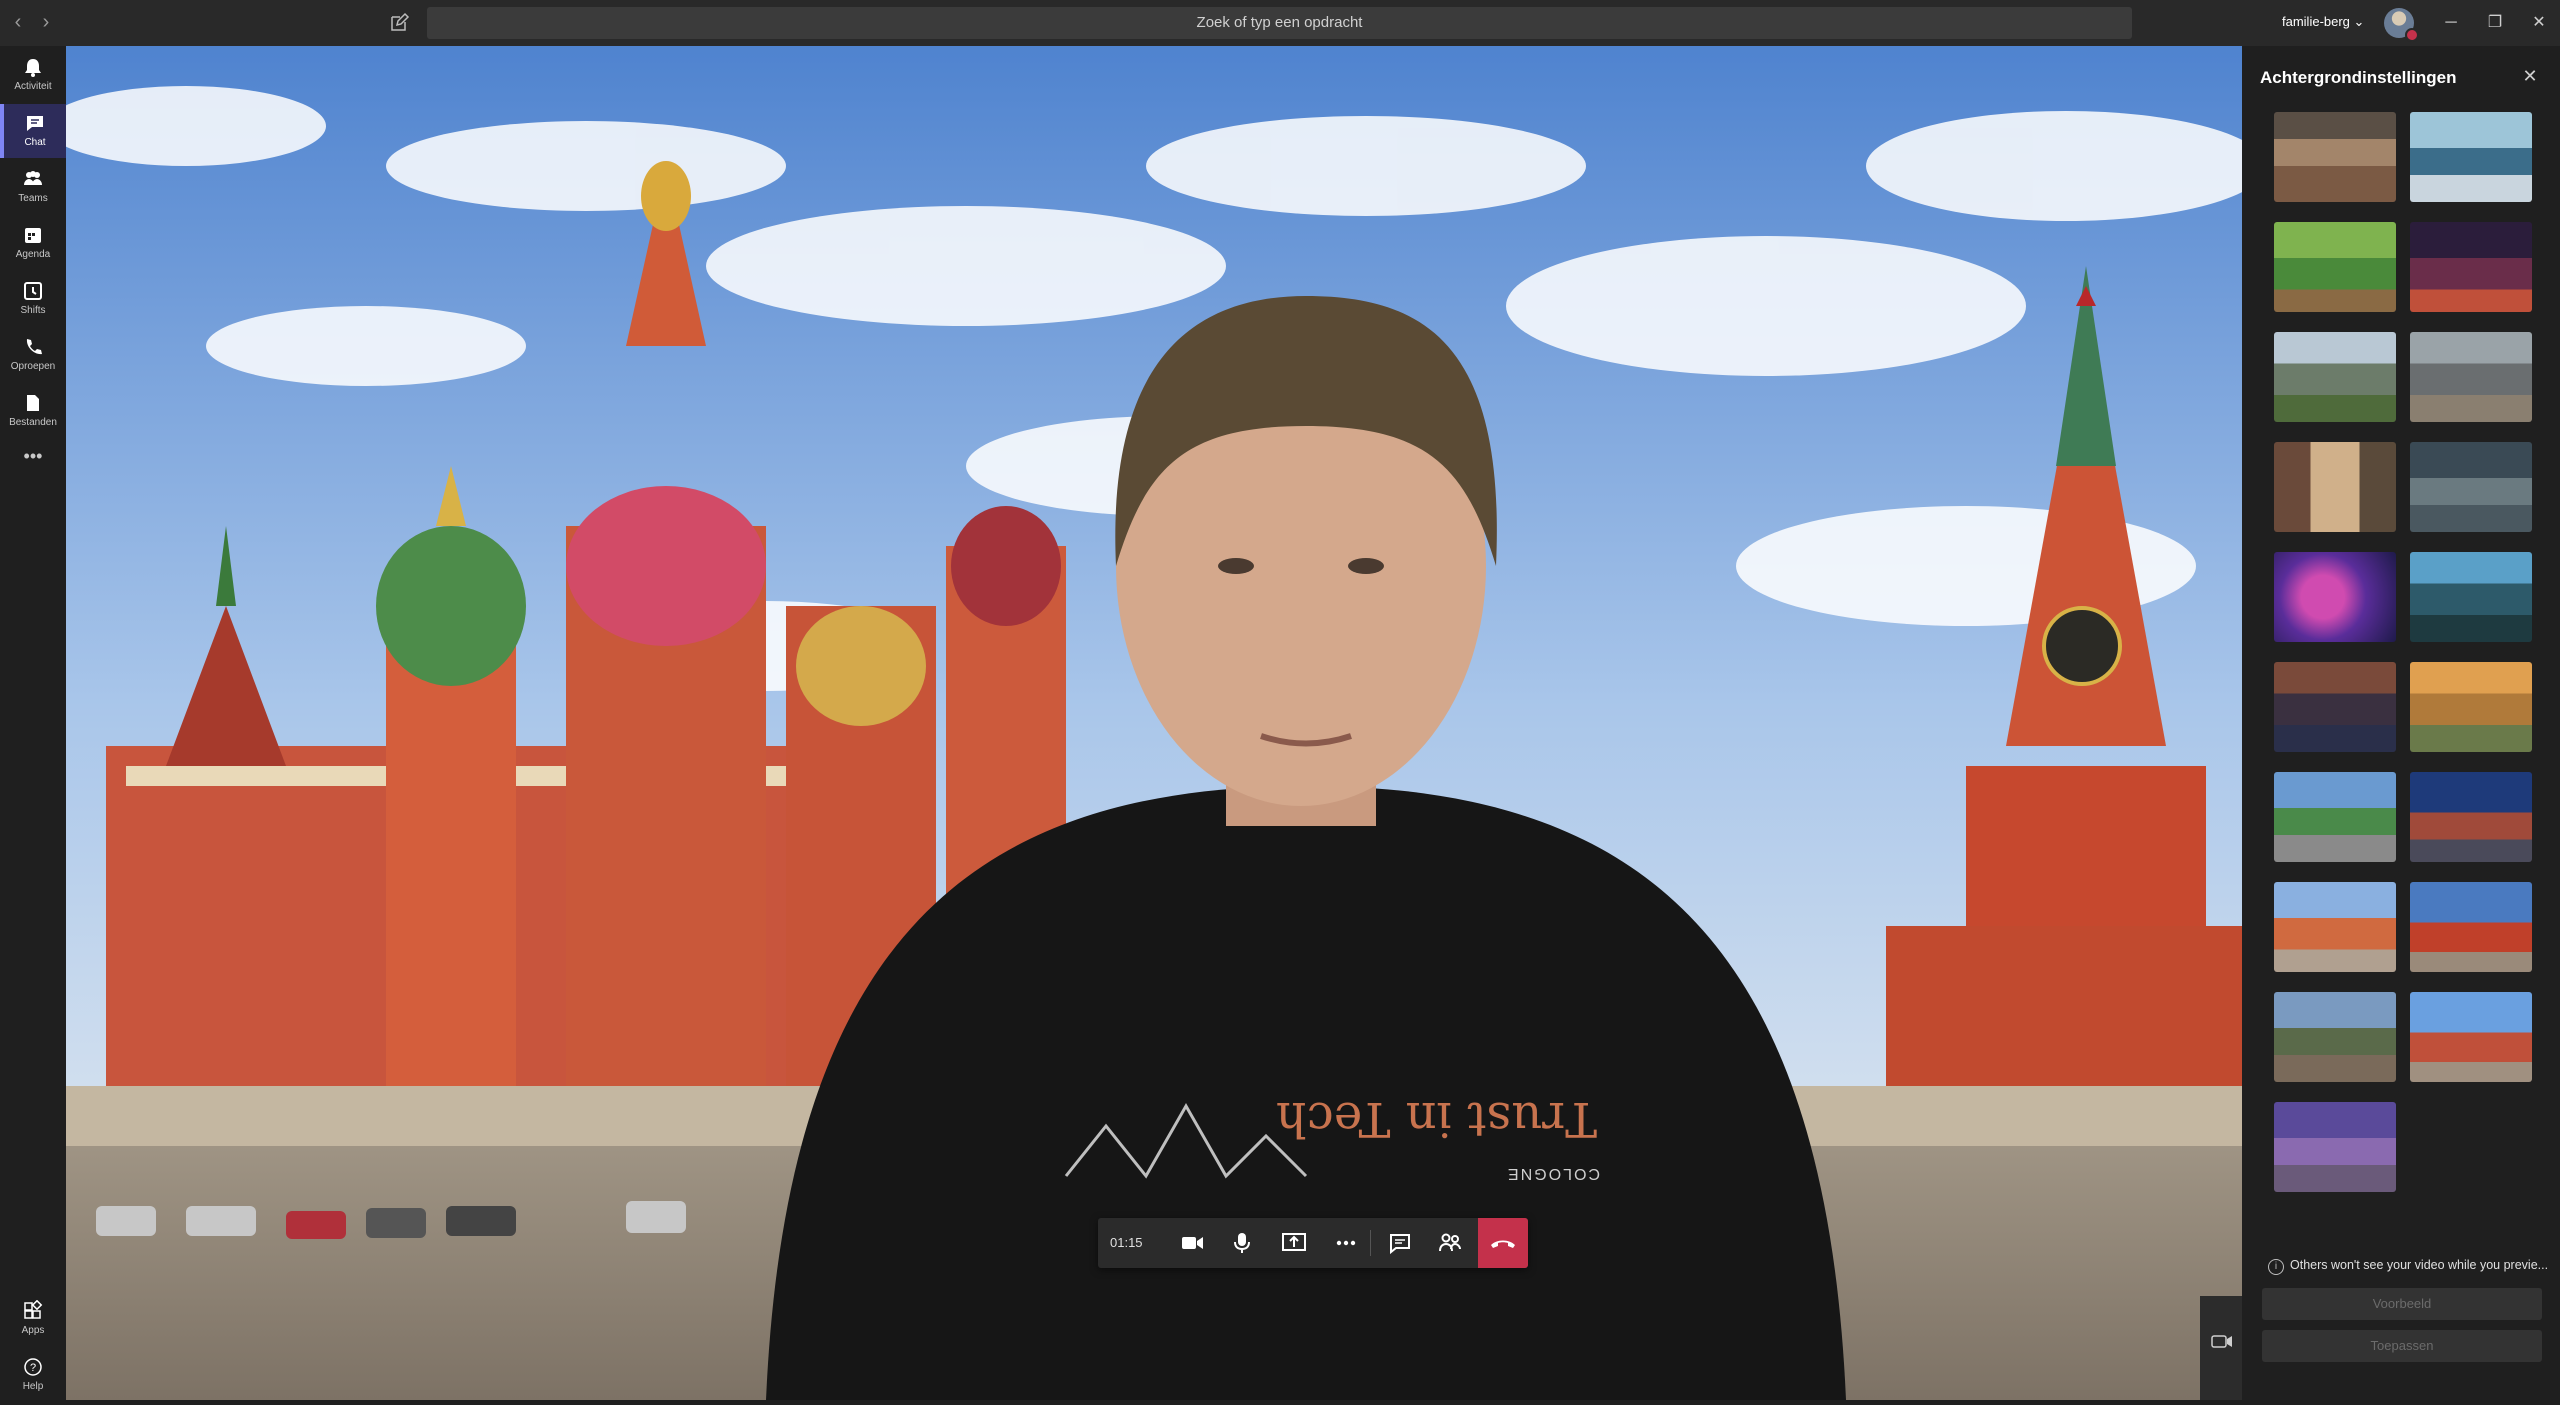 The image size is (2560, 1405). I want to click on share-screen-icon, so click(1294, 1243).